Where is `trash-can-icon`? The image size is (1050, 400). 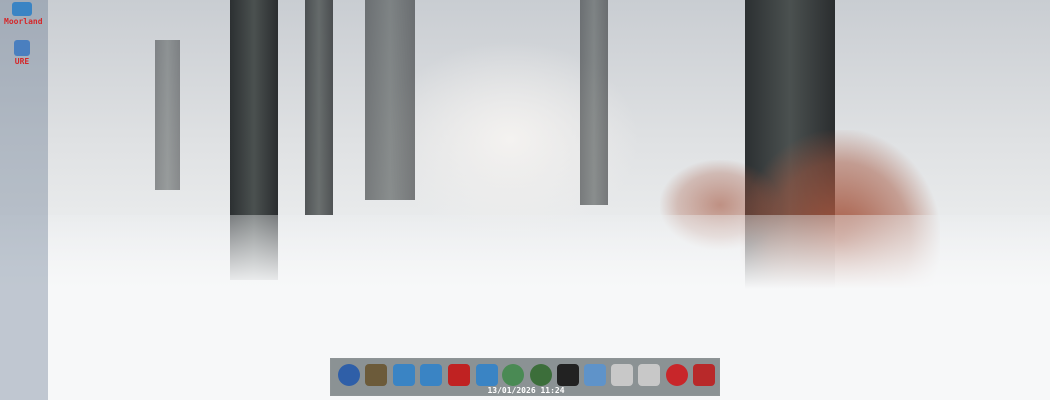 trash-can-icon is located at coordinates (704, 375).